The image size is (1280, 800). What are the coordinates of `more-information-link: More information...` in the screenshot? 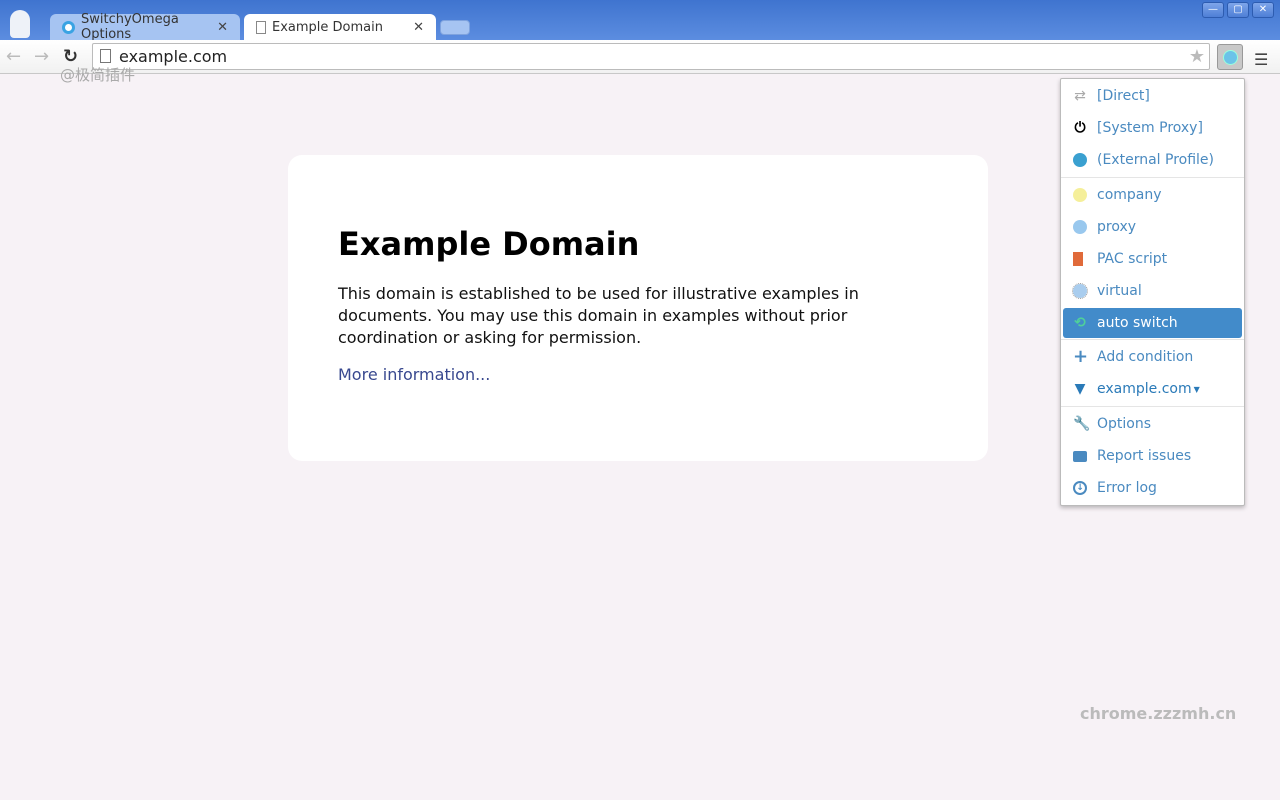 It's located at (414, 374).